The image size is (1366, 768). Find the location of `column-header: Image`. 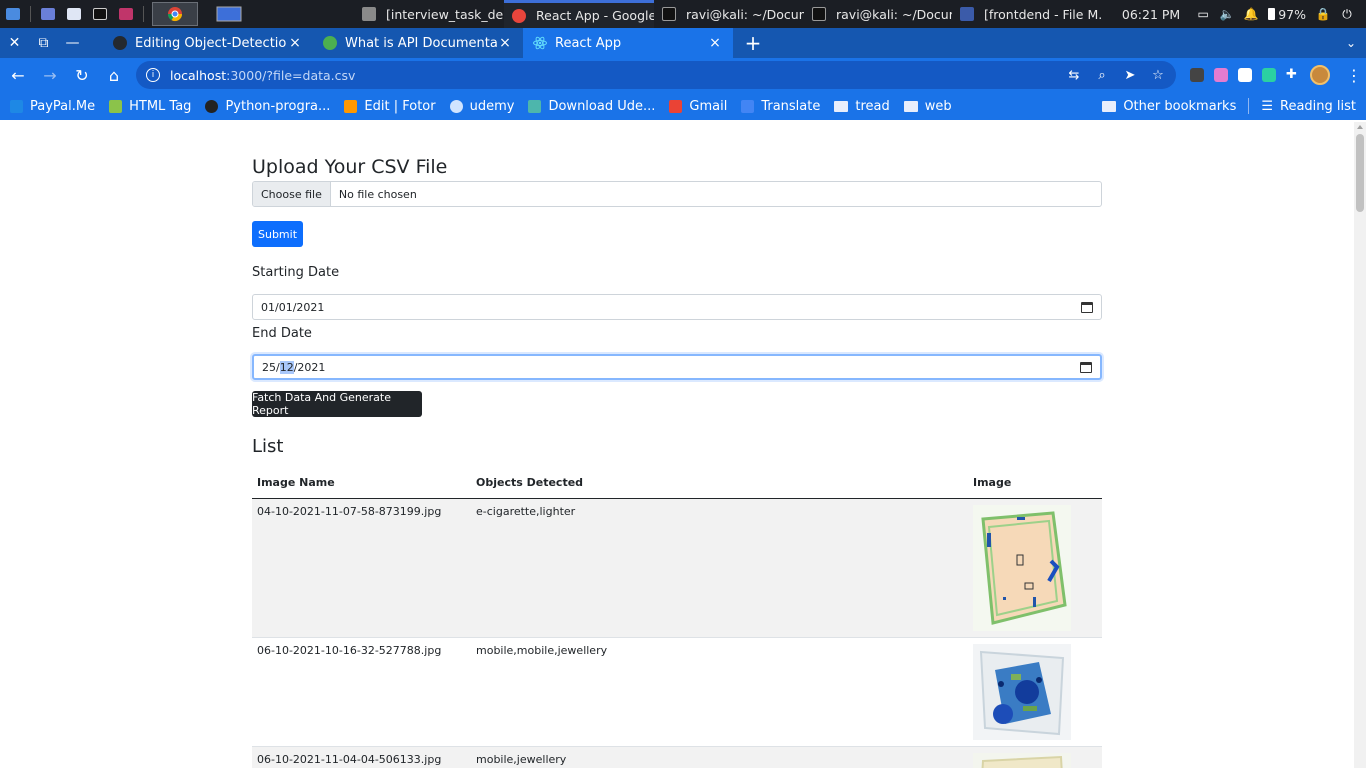

column-header: Image is located at coordinates (1035, 485).